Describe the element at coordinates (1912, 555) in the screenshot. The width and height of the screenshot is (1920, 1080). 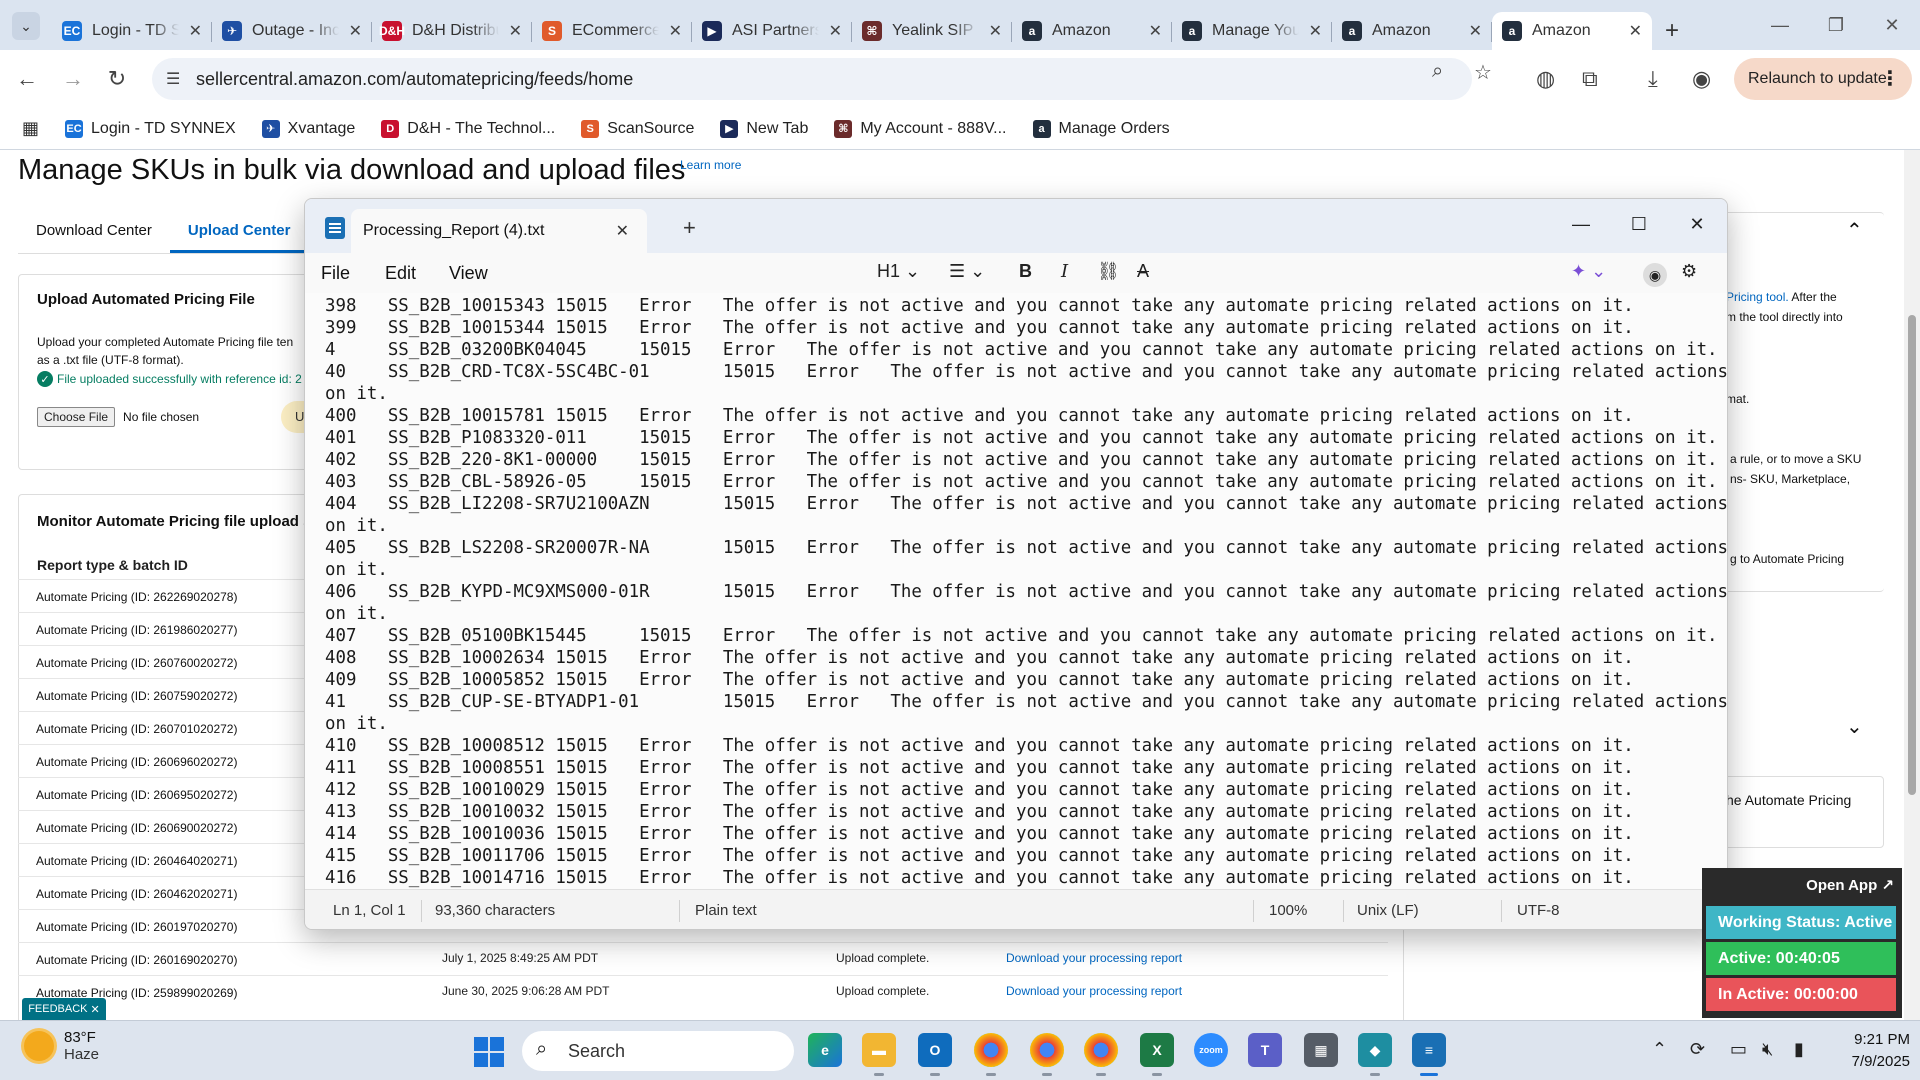
I see `scrollbar-thumb` at that location.